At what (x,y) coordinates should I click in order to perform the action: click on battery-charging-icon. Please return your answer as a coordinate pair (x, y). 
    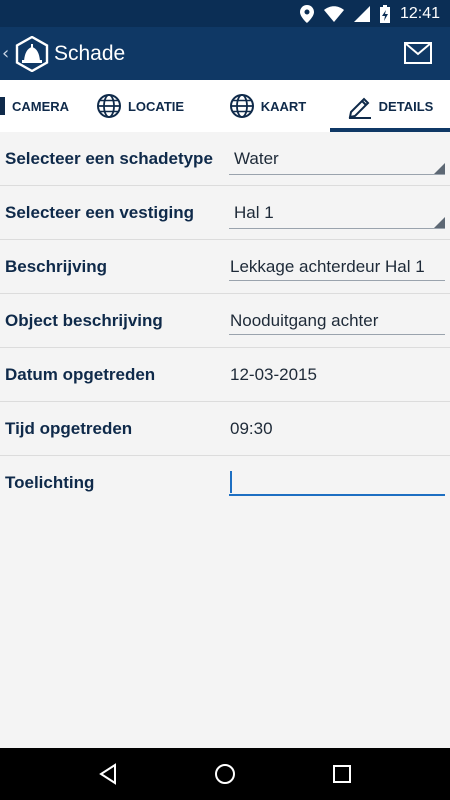
    Looking at the image, I should click on (384, 13).